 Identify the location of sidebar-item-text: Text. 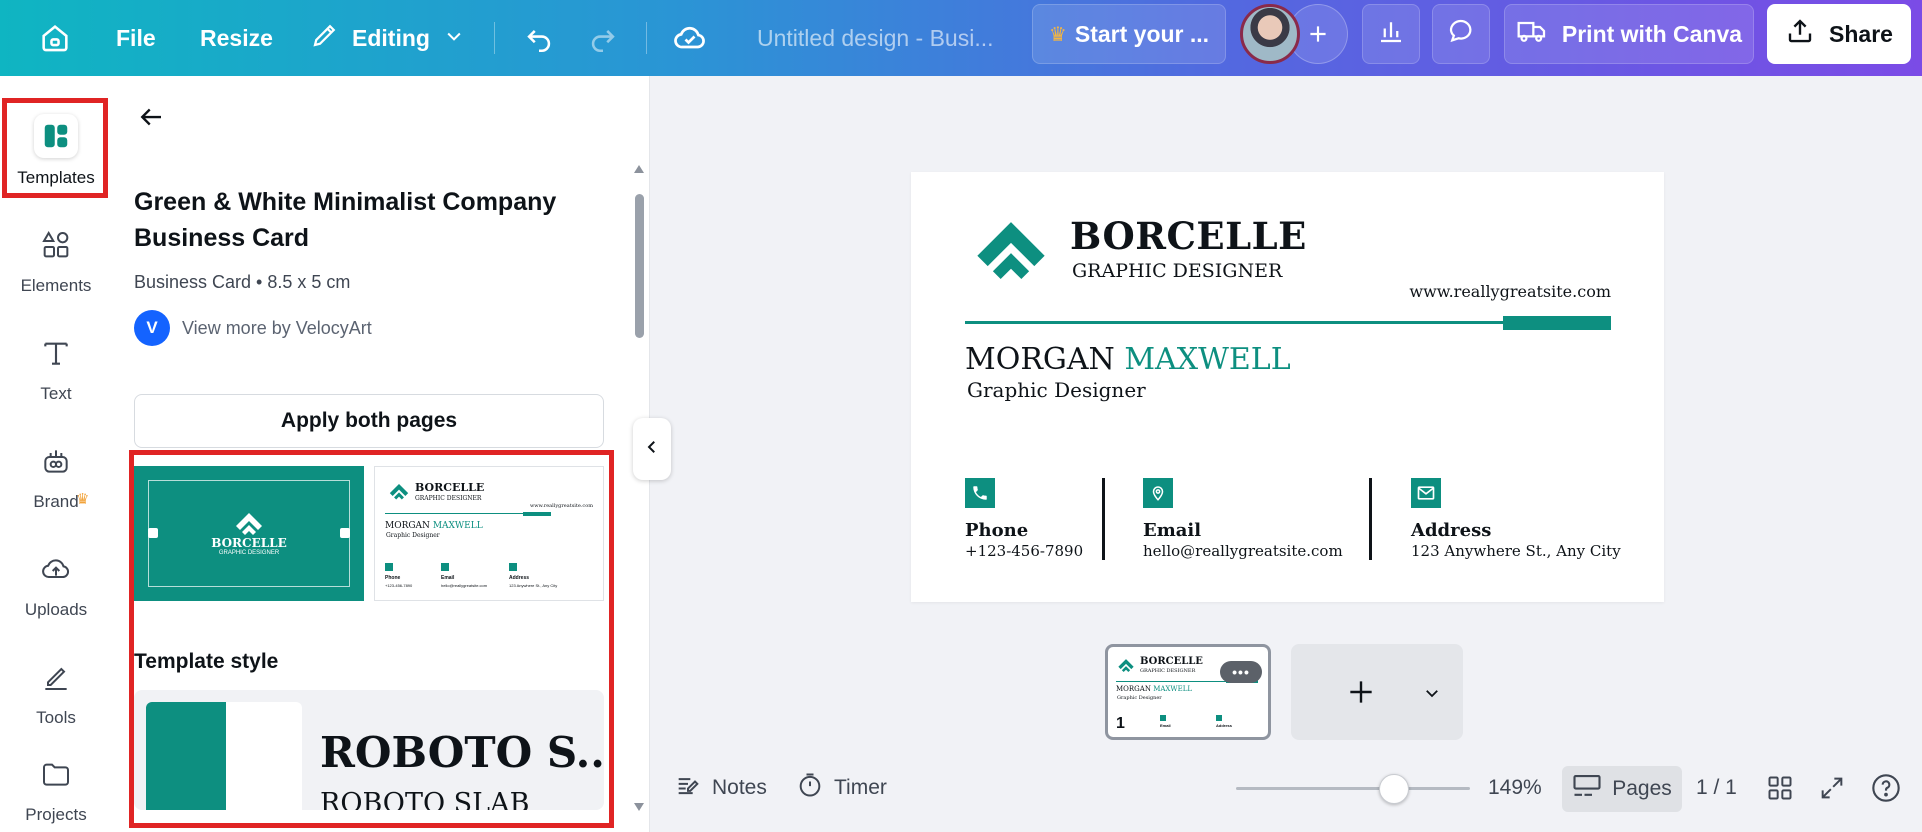
(56, 364).